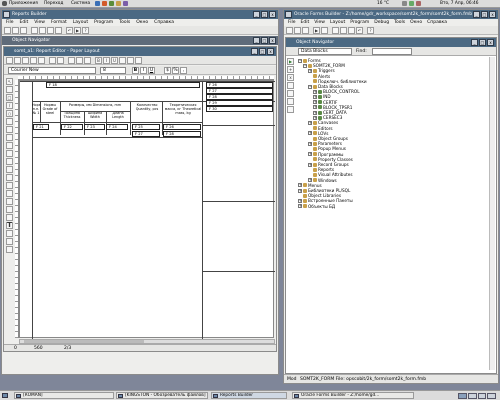 The image size is (500, 400). Describe the element at coordinates (290, 93) in the screenshot. I see `nav-collapse-icon` at that location.